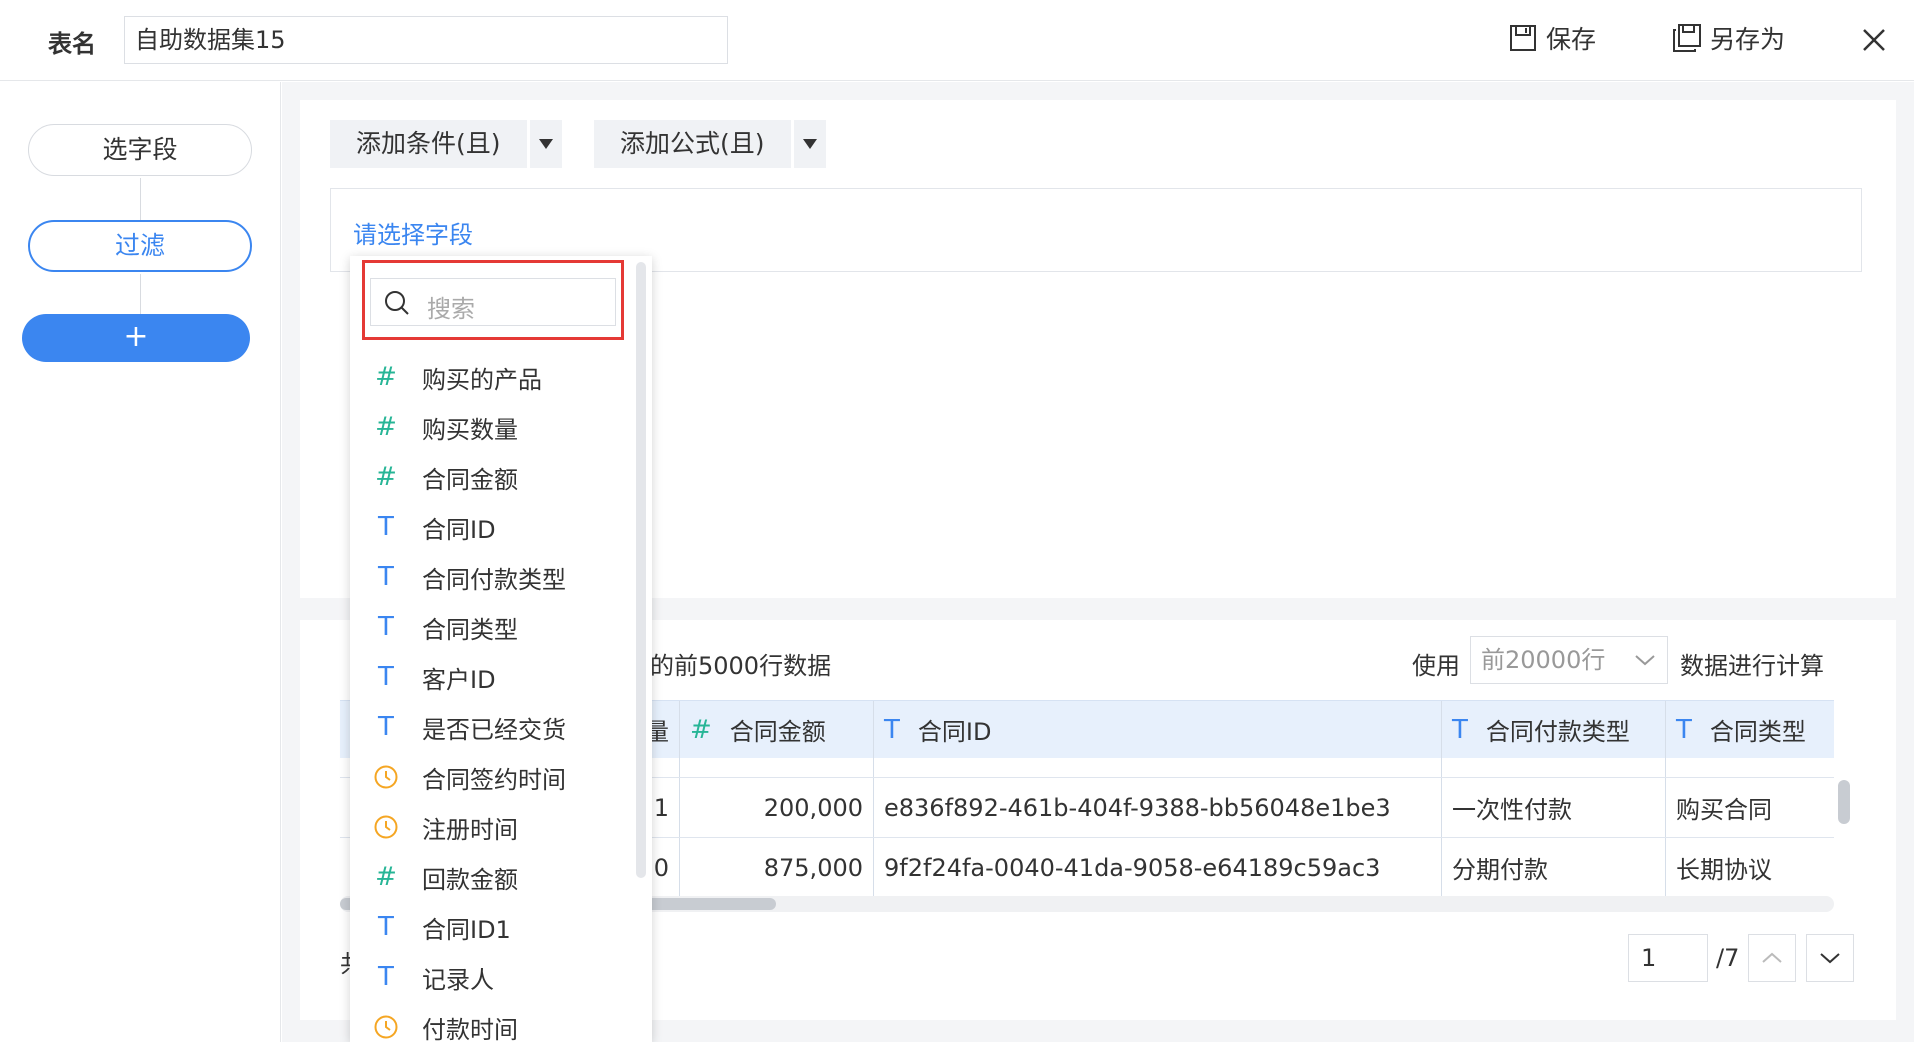 The height and width of the screenshot is (1042, 1914). I want to click on field-label: 注册时间, so click(470, 829).